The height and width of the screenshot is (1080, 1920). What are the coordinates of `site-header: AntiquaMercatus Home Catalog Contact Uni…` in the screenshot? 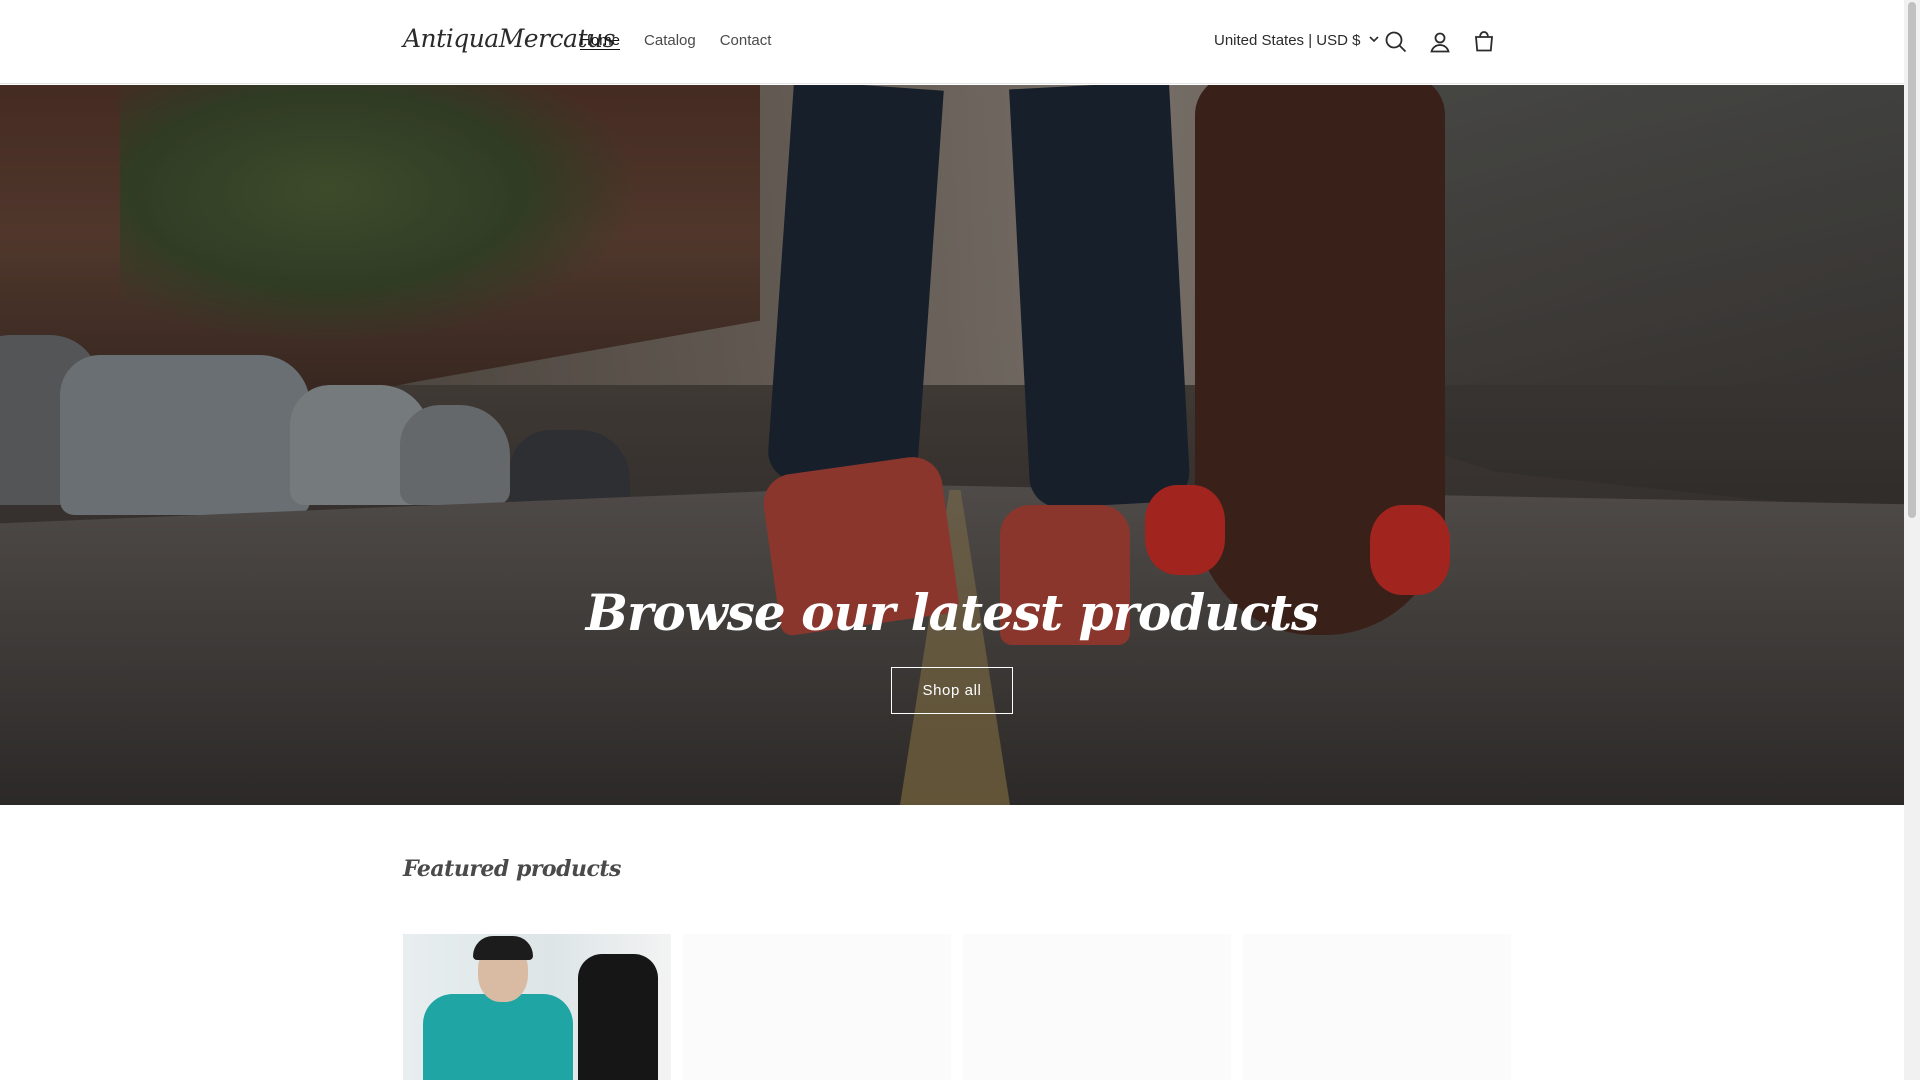 It's located at (952, 42).